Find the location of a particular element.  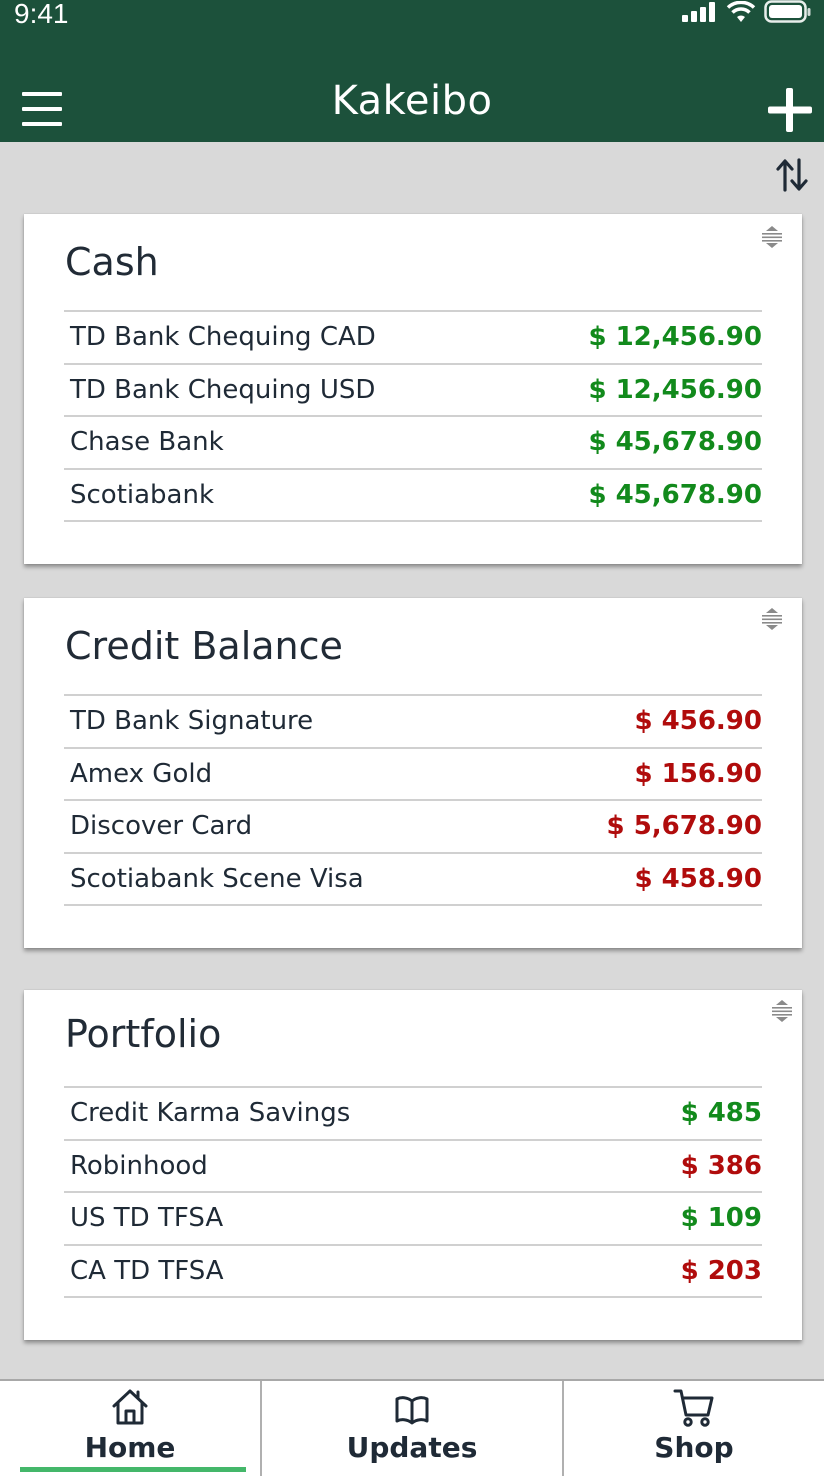

account-row: TD Bank Signature $ 456.90 is located at coordinates (413, 722).